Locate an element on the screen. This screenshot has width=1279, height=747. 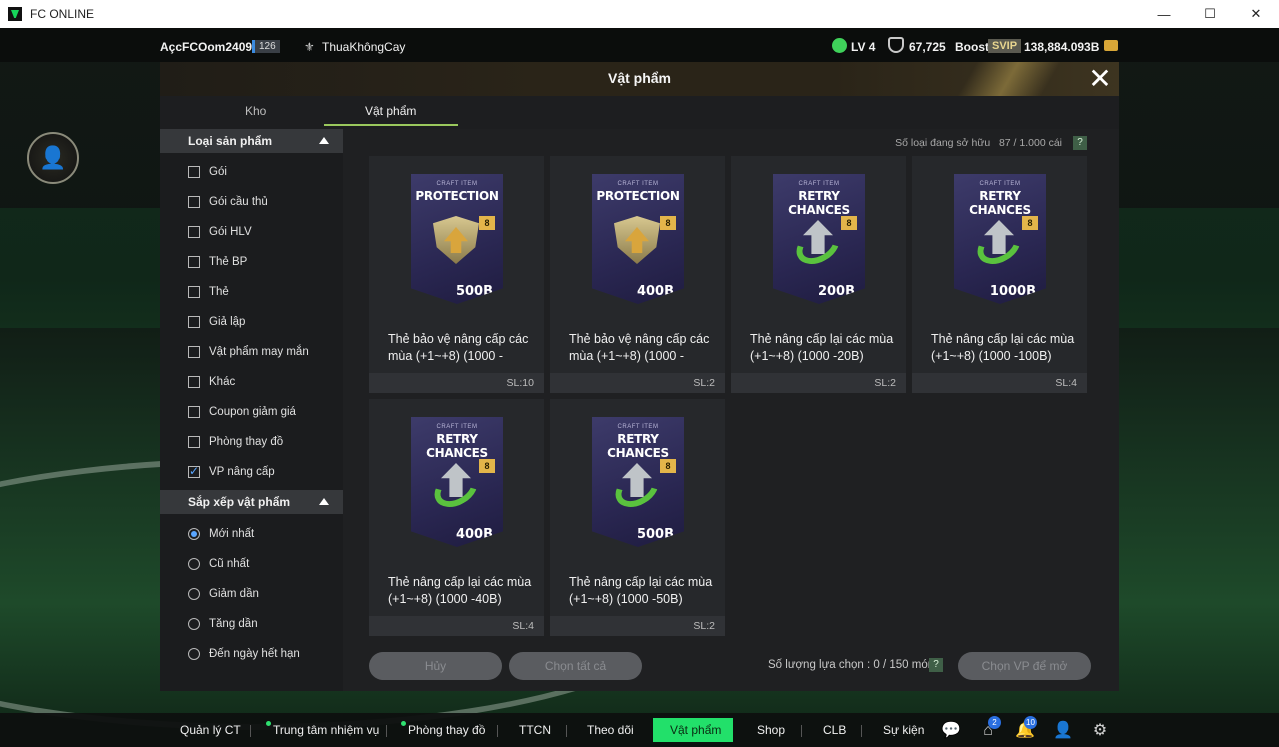
category-option-coupon: Coupon giảm giá is located at coordinates (242, 412).